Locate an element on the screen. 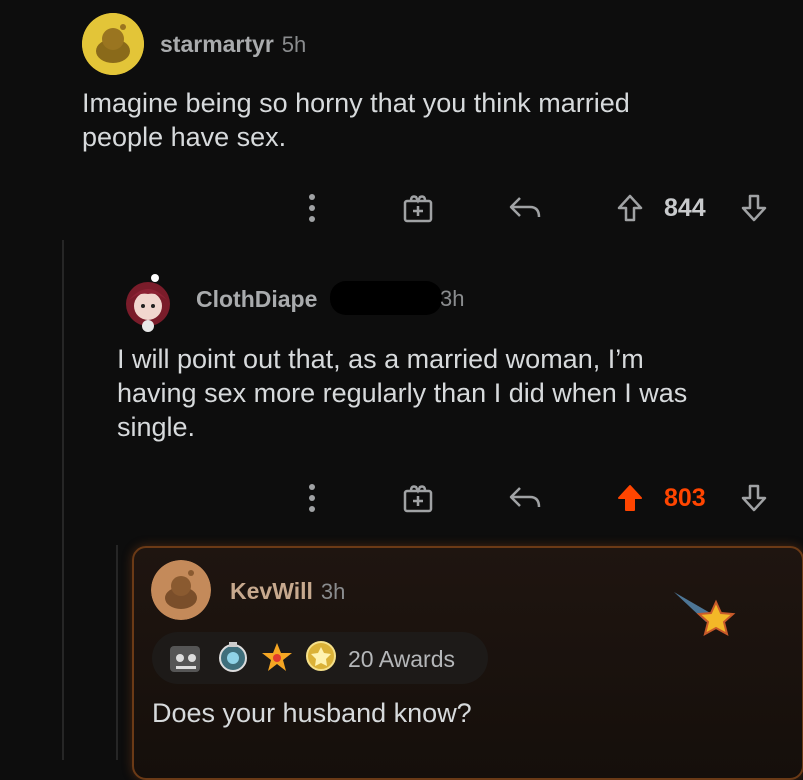  comment-time: 5h is located at coordinates (294, 44).